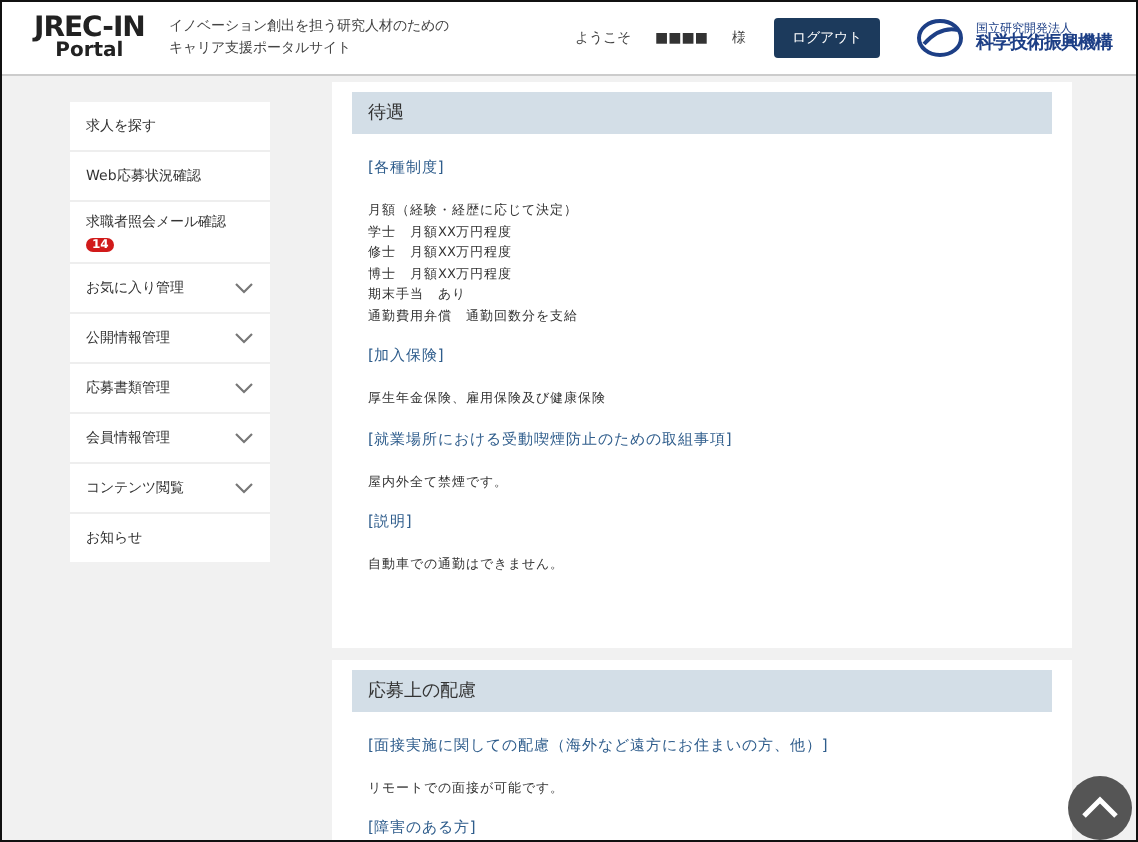  I want to click on back-to-top-button, so click(1100, 808).